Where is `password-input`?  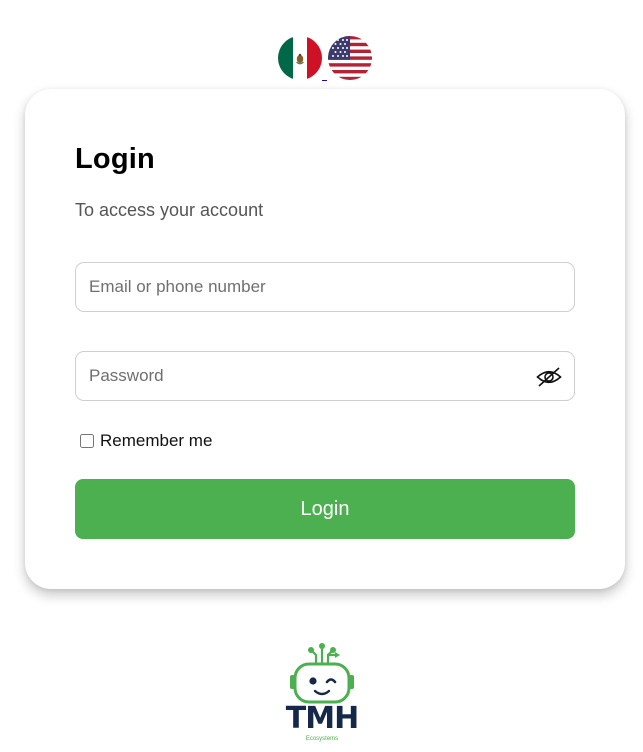 password-input is located at coordinates (325, 376).